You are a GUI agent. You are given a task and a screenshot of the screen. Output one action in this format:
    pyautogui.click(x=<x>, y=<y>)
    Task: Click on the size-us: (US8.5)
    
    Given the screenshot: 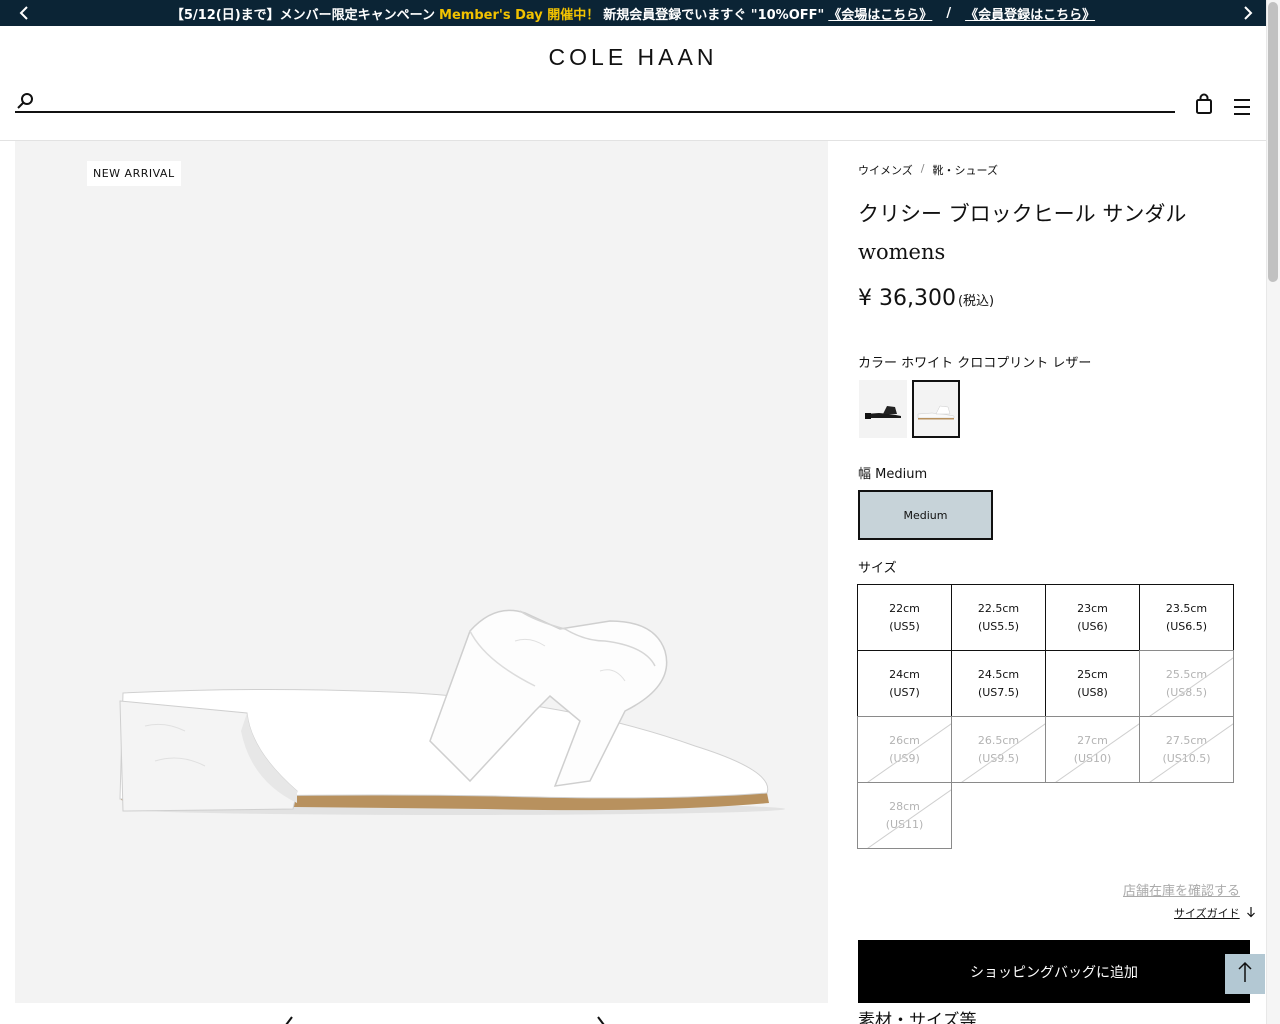 What is the action you would take?
    pyautogui.click(x=1186, y=692)
    